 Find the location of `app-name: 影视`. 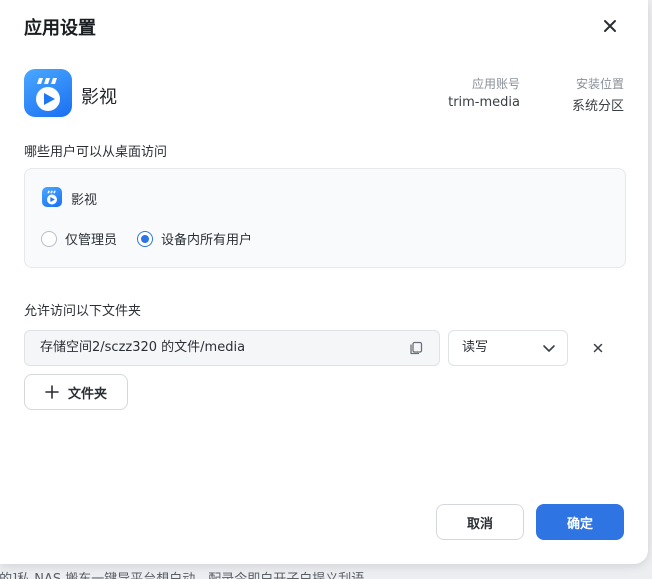

app-name: 影视 is located at coordinates (99, 97).